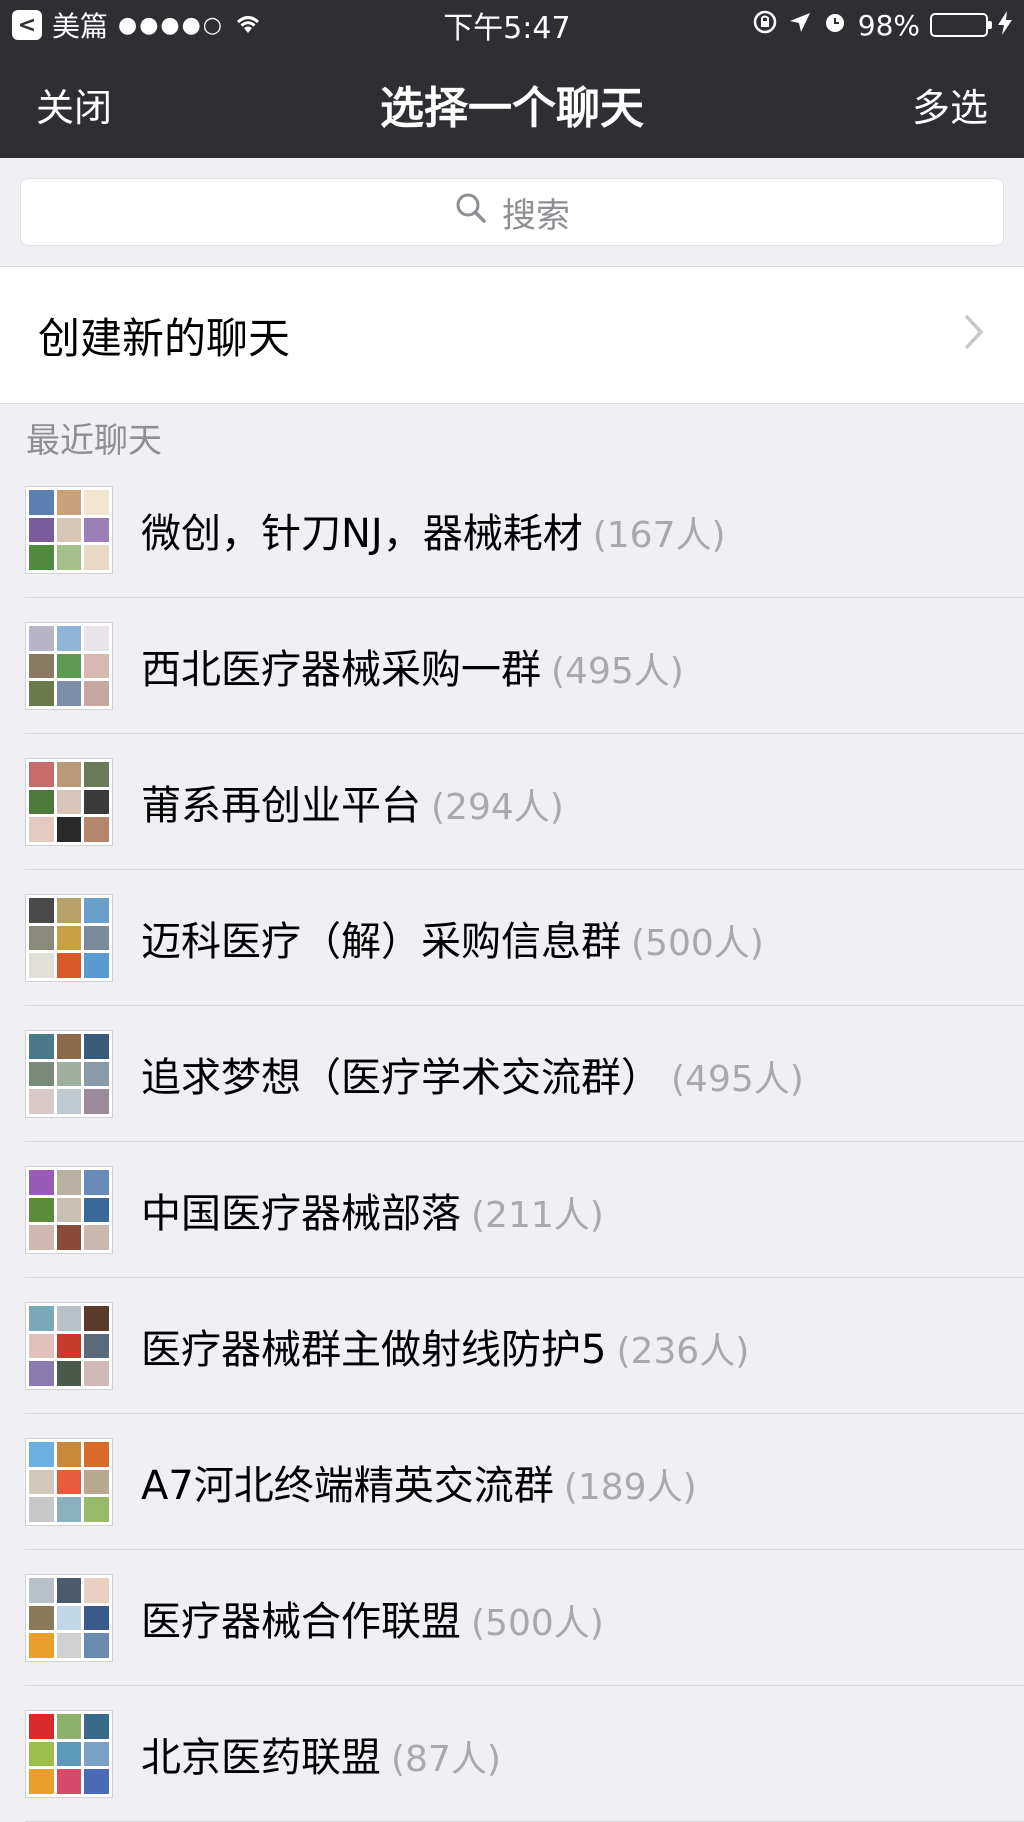 The image size is (1024, 1822). What do you see at coordinates (419, 1482) in the screenshot?
I see `chat-info: A7河北终端精英交流群 (189人)` at bounding box center [419, 1482].